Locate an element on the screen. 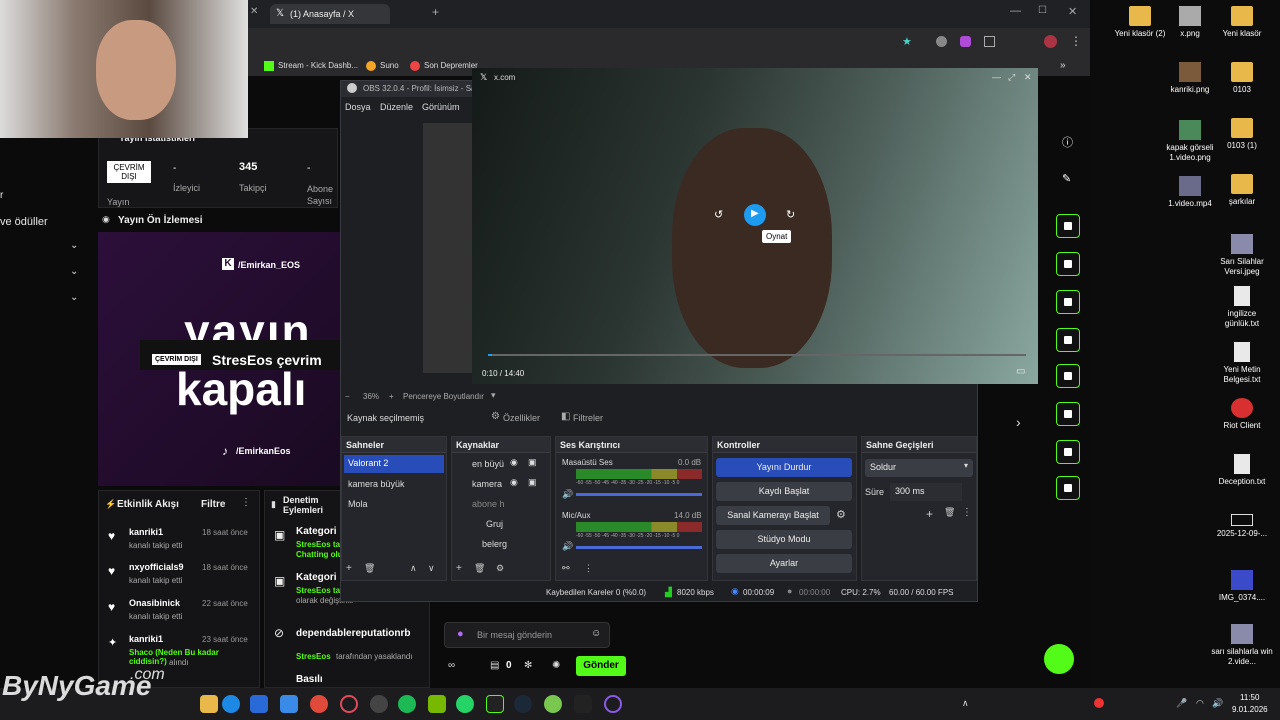  edit-icon: ✎ is located at coordinates (1066, 178).